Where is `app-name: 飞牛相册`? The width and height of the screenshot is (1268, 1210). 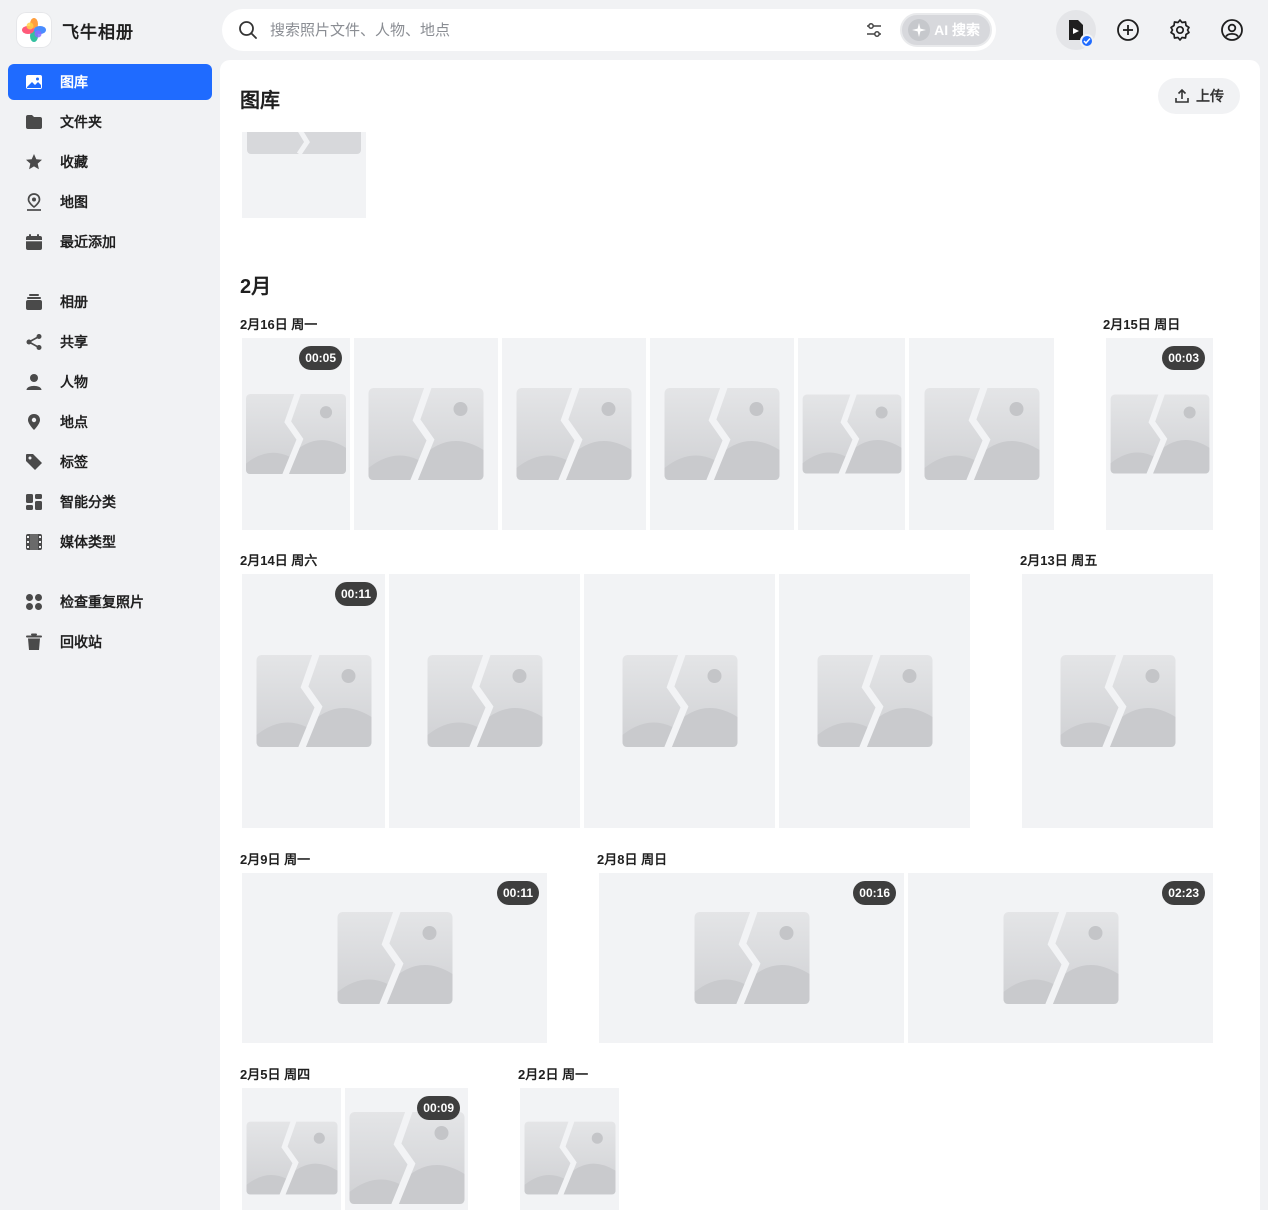
app-name: 飞牛相册 is located at coordinates (98, 32).